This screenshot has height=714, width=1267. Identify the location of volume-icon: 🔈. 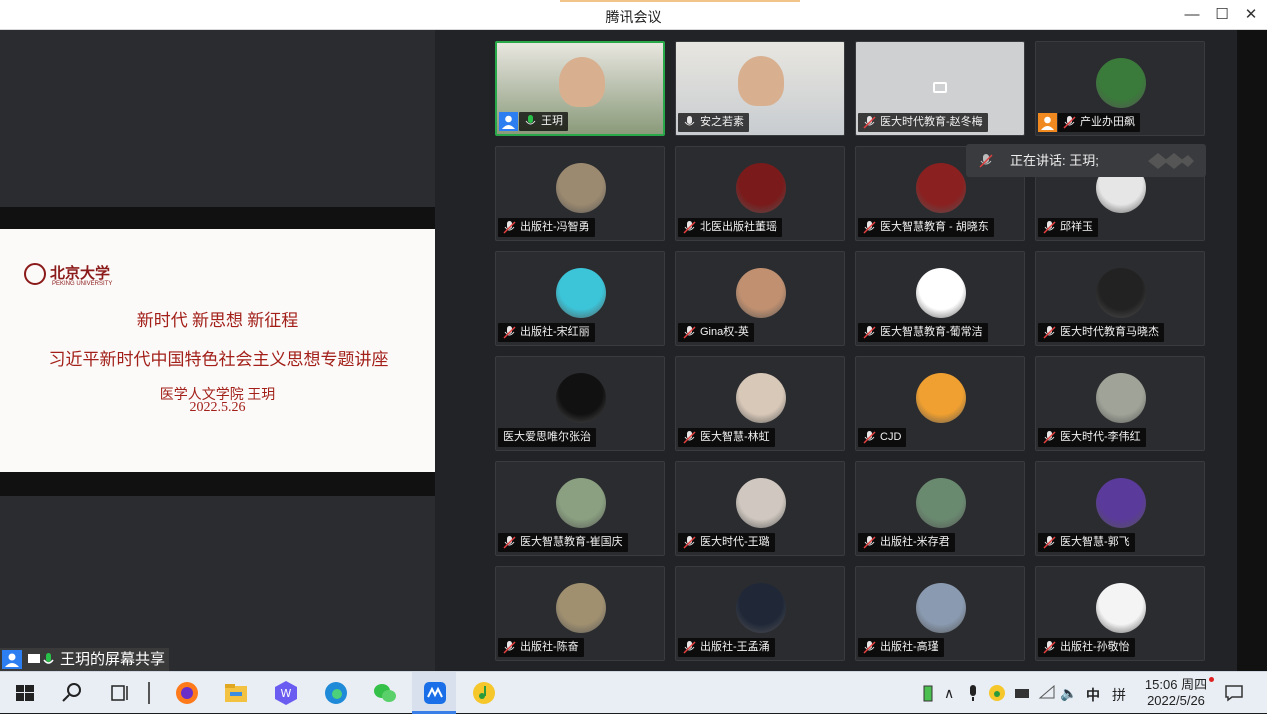
(1068, 693).